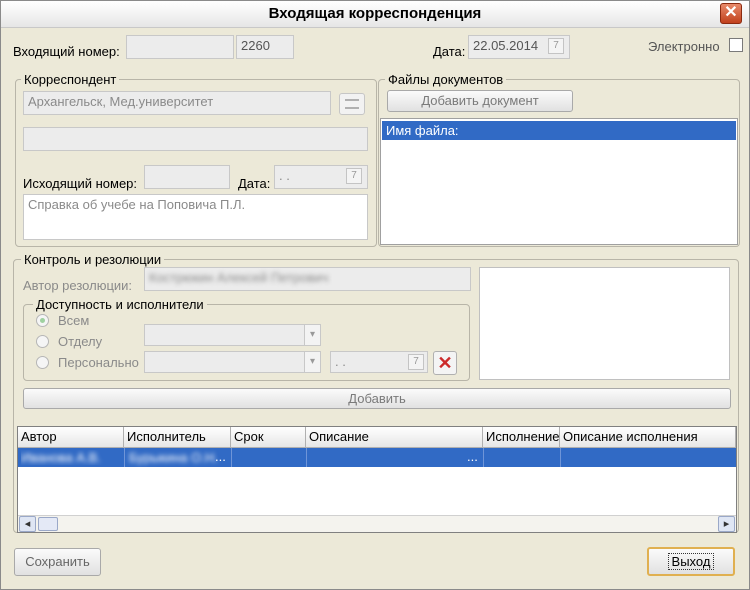 The height and width of the screenshot is (590, 750). I want to click on scroll-left-button: ◂, so click(27, 524).